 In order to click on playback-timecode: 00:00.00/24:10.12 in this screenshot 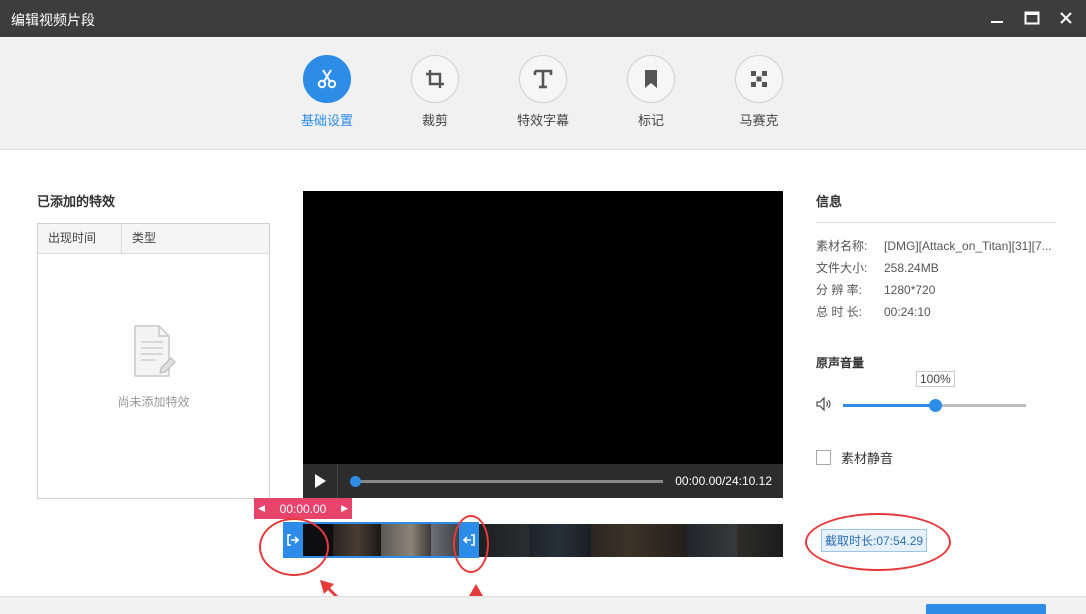, I will do `click(723, 481)`.